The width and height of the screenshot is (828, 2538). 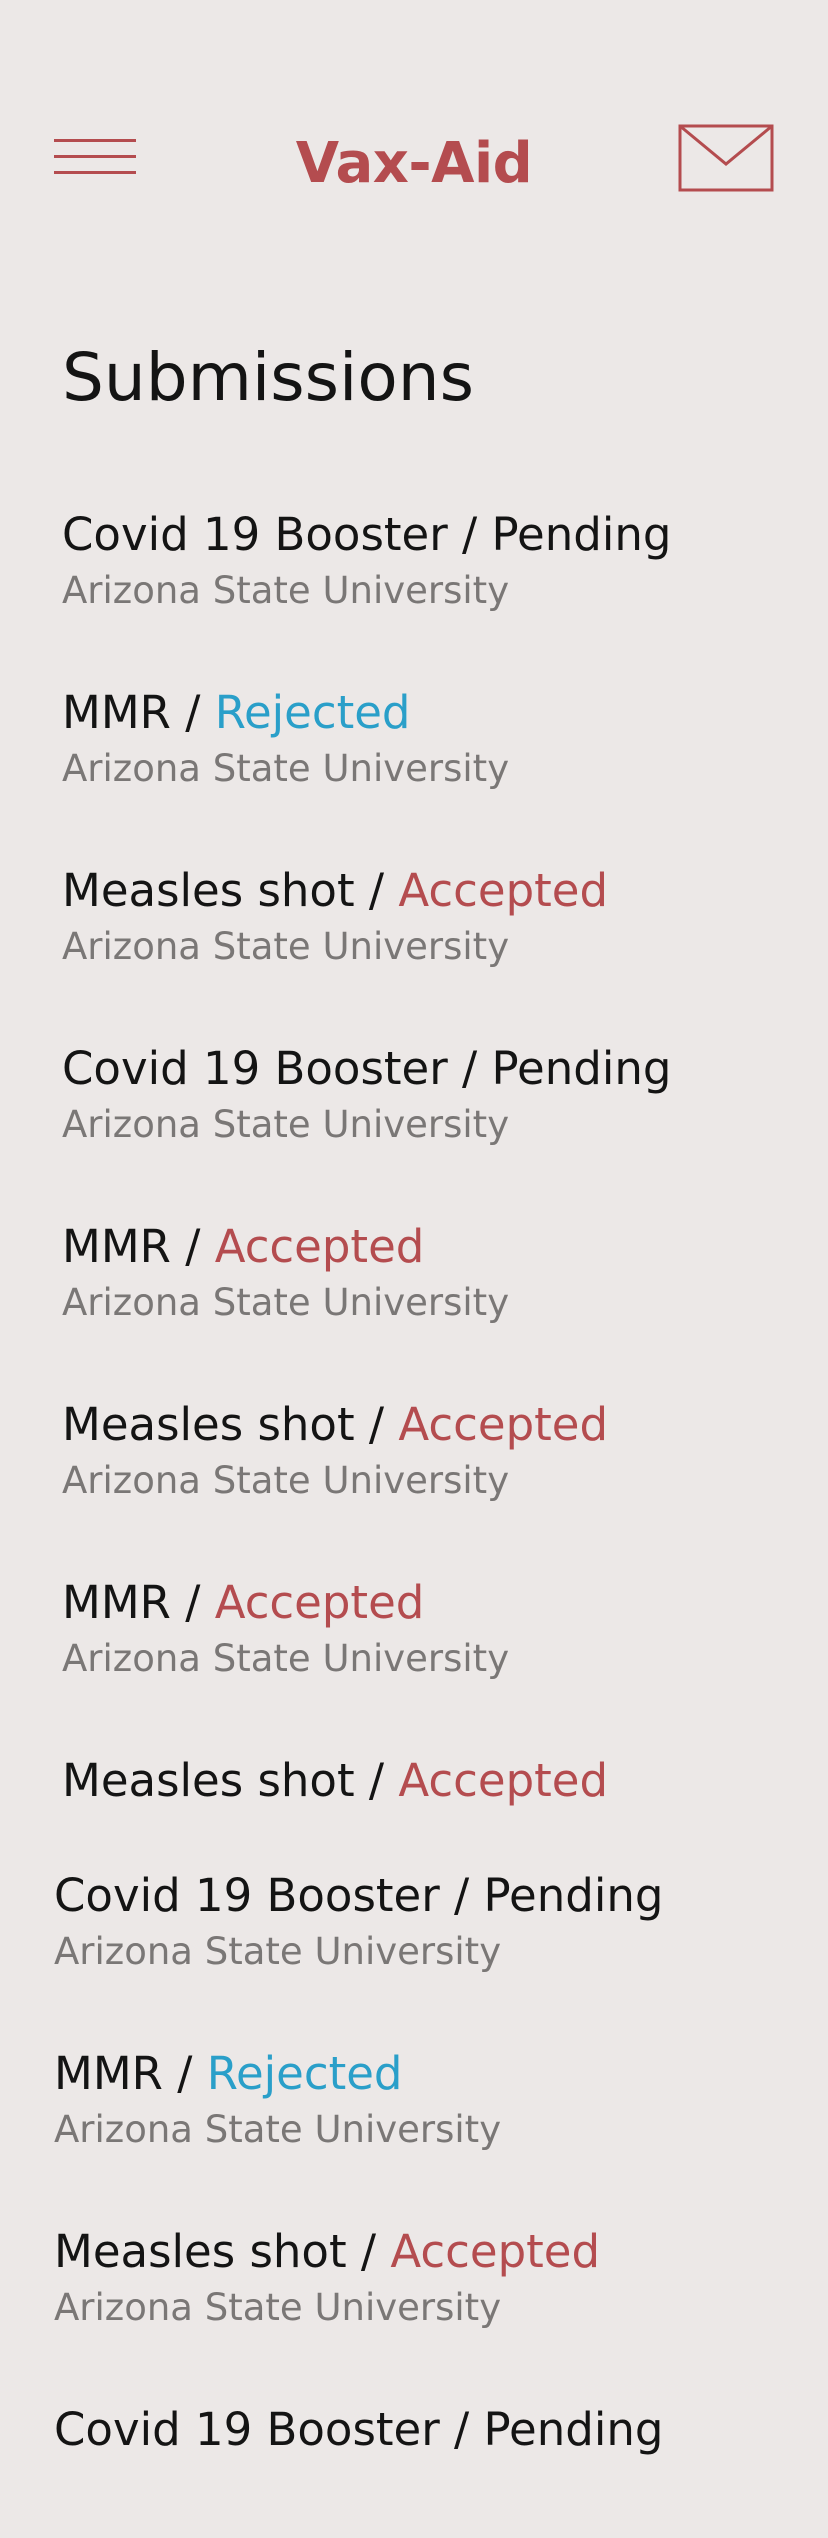 I want to click on submission-item: Measles shot / Accepted, so click(x=442, y=1781).